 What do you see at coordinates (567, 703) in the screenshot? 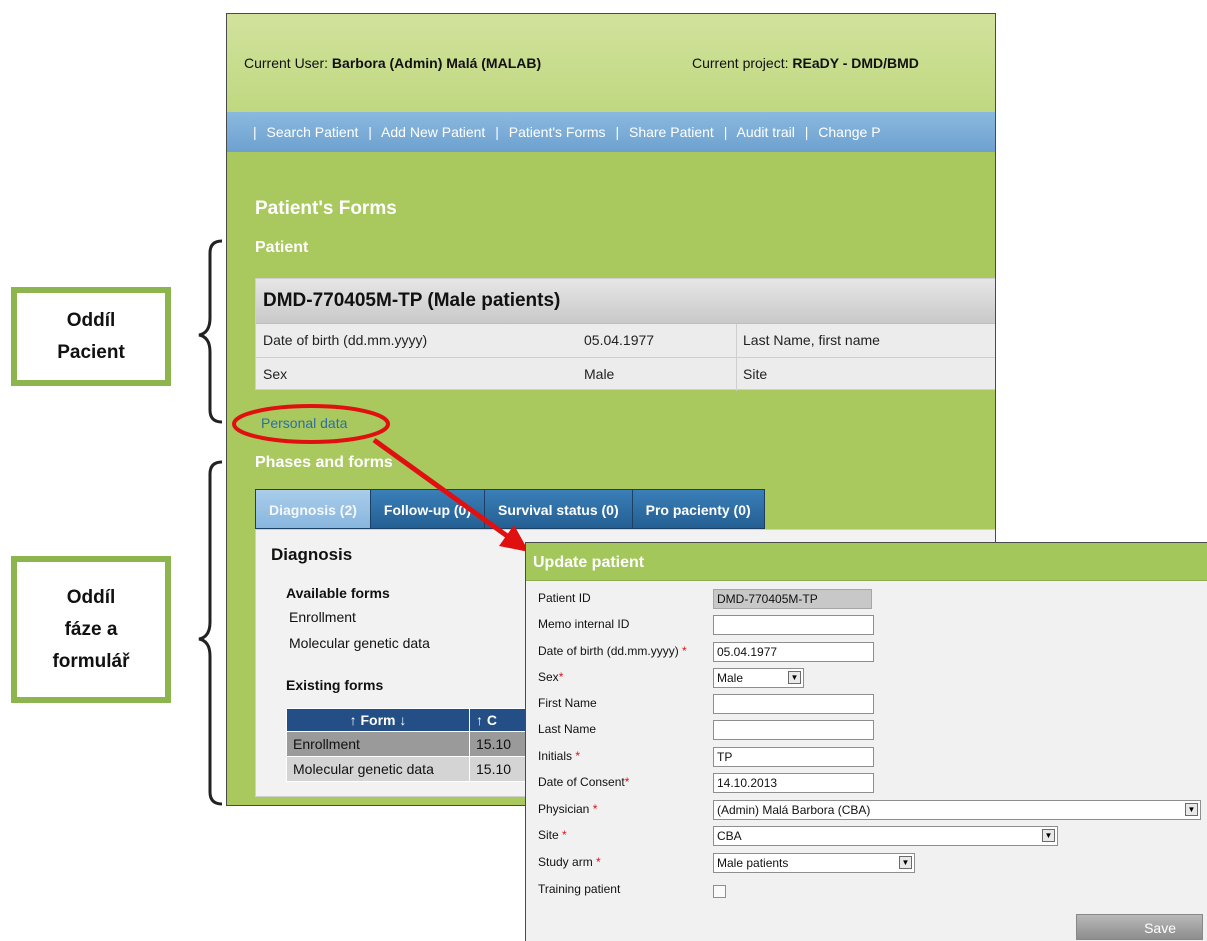
I see `first-name-label: First Name` at bounding box center [567, 703].